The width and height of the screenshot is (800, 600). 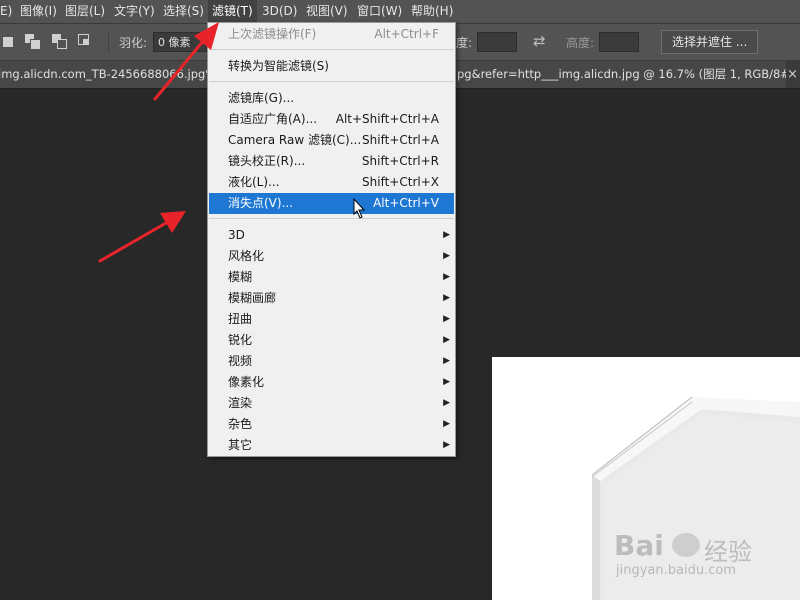 I want to click on menu-item-liquify: 液化(L)... Shift+Ctrl+X, so click(x=331, y=182).